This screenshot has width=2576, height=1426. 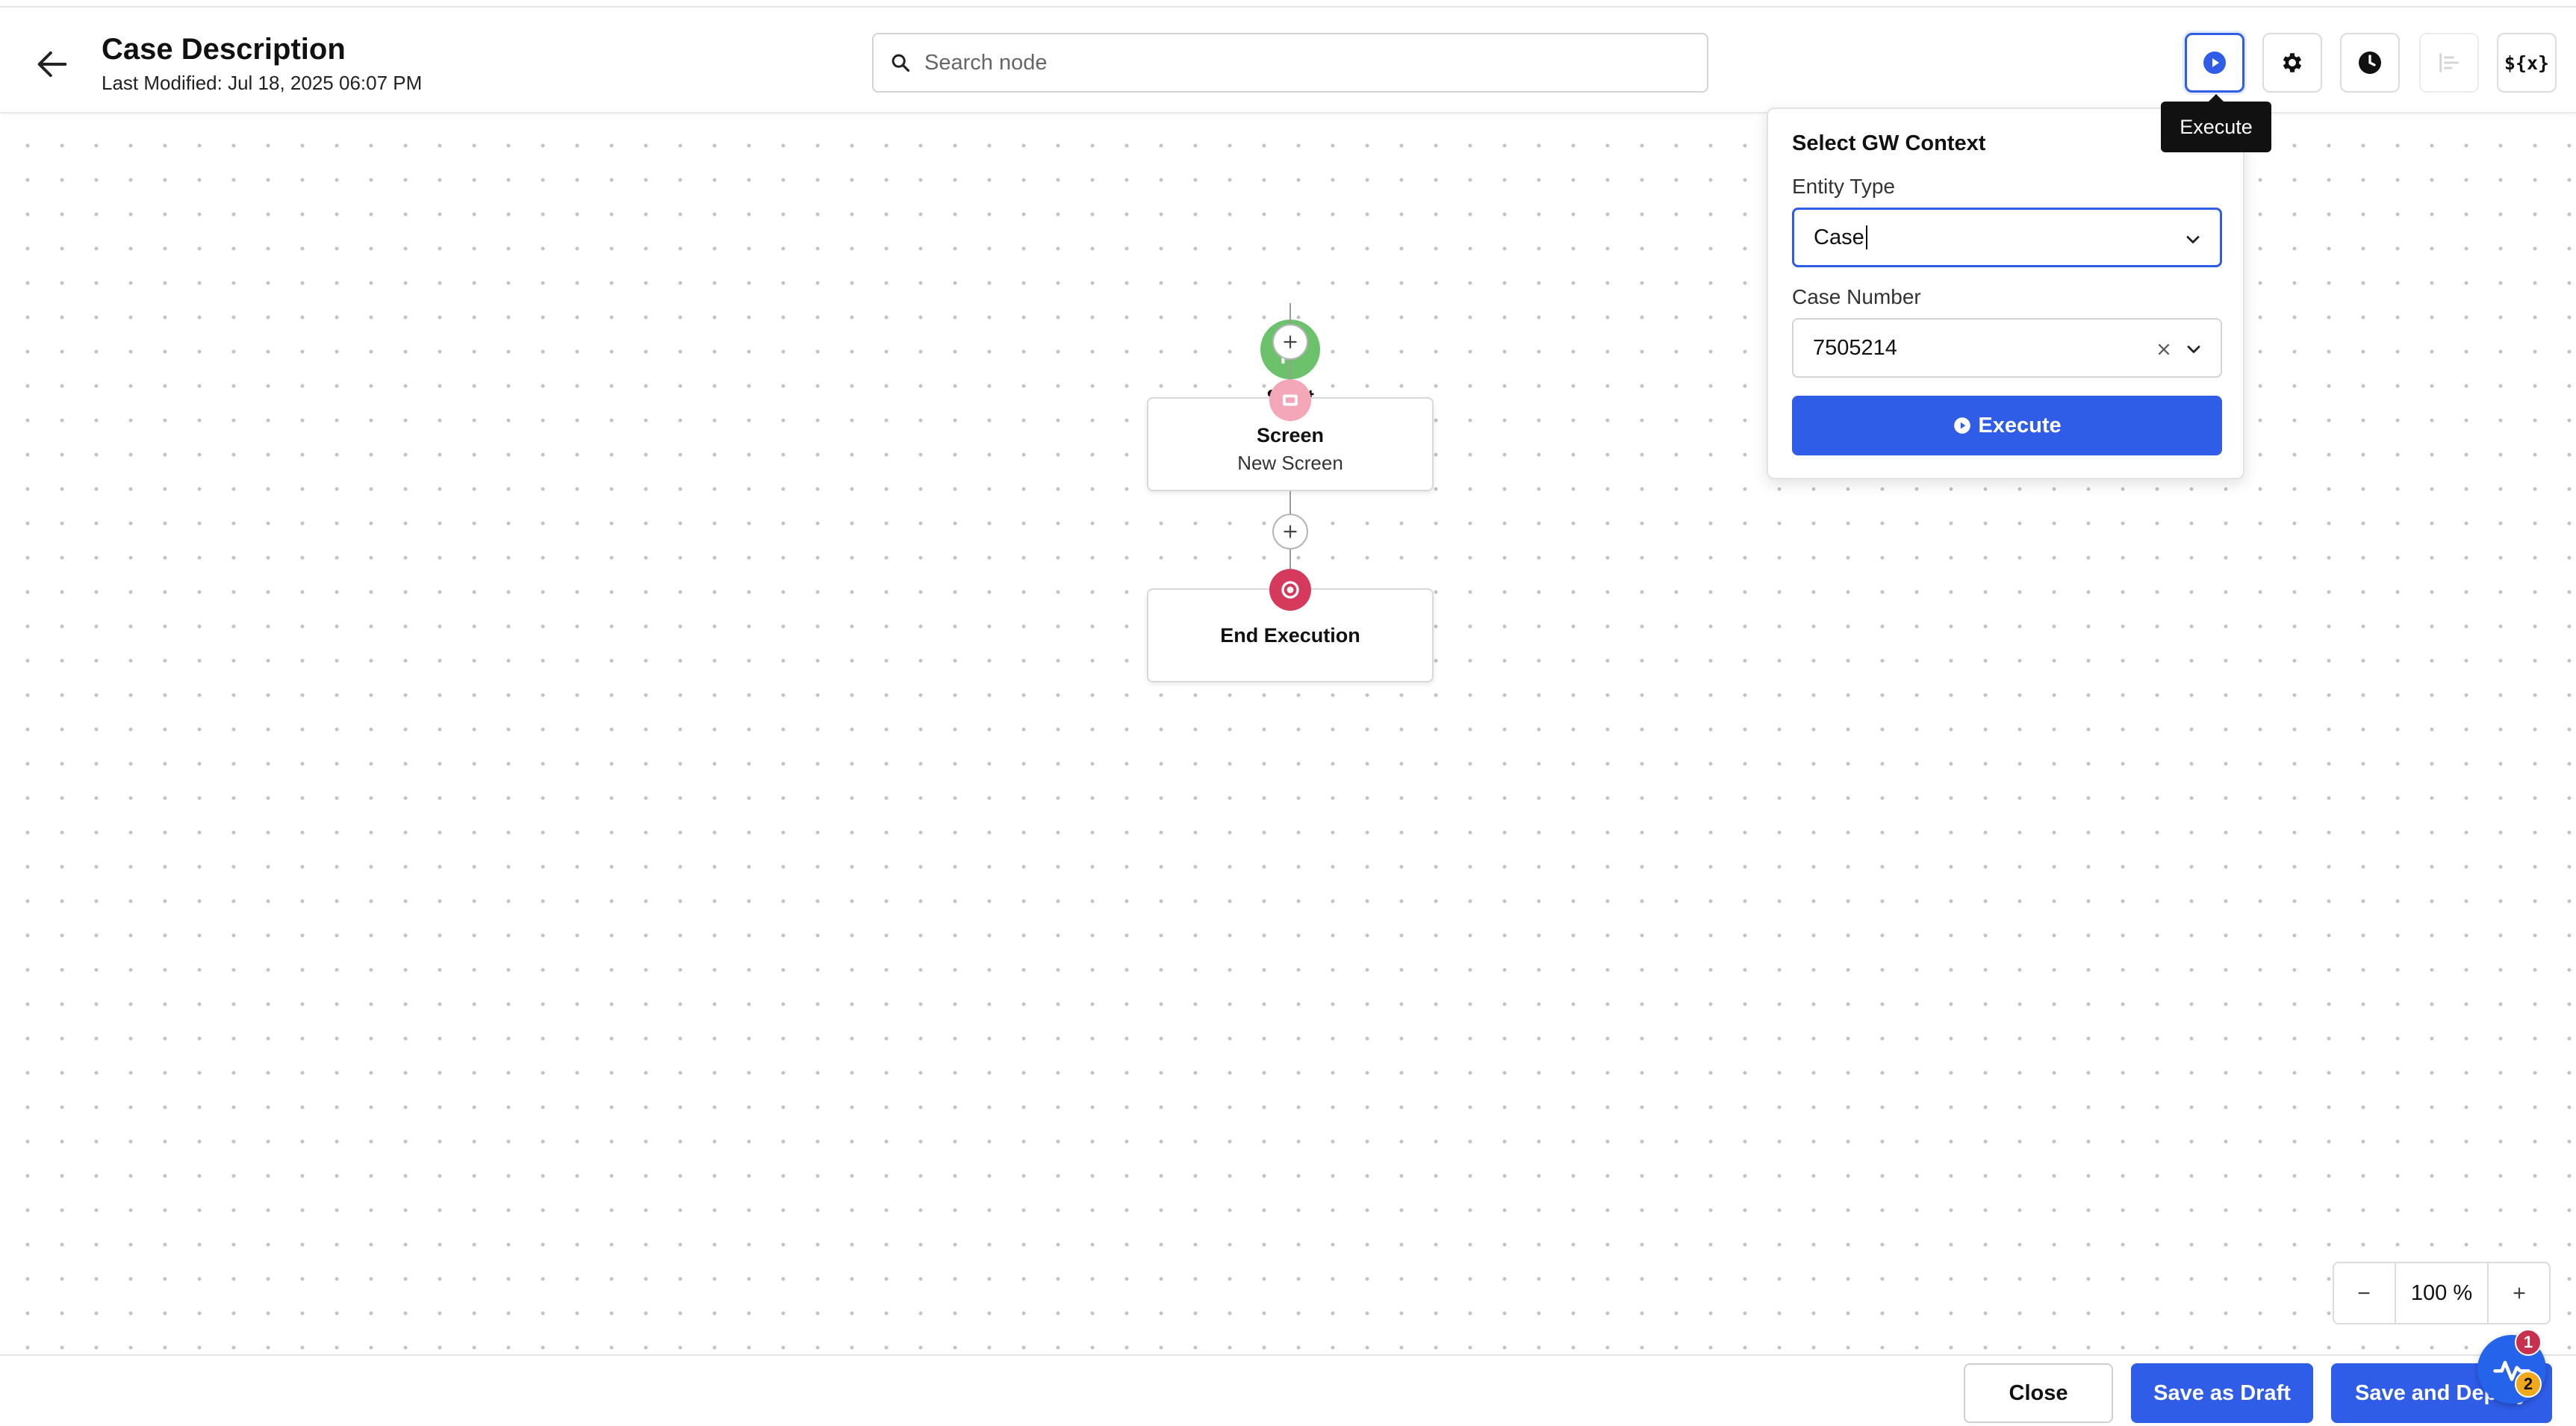 What do you see at coordinates (1290, 400) in the screenshot?
I see `screen-icon` at bounding box center [1290, 400].